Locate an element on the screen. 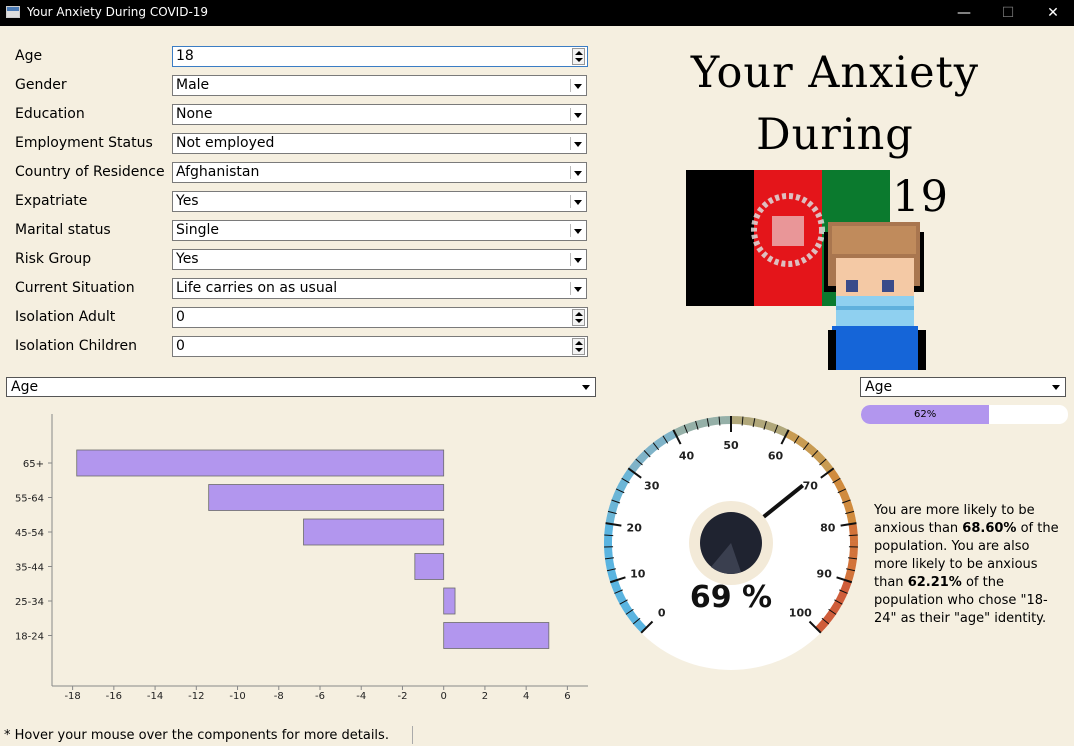  gauge-tick-label: 90 is located at coordinates (825, 573).